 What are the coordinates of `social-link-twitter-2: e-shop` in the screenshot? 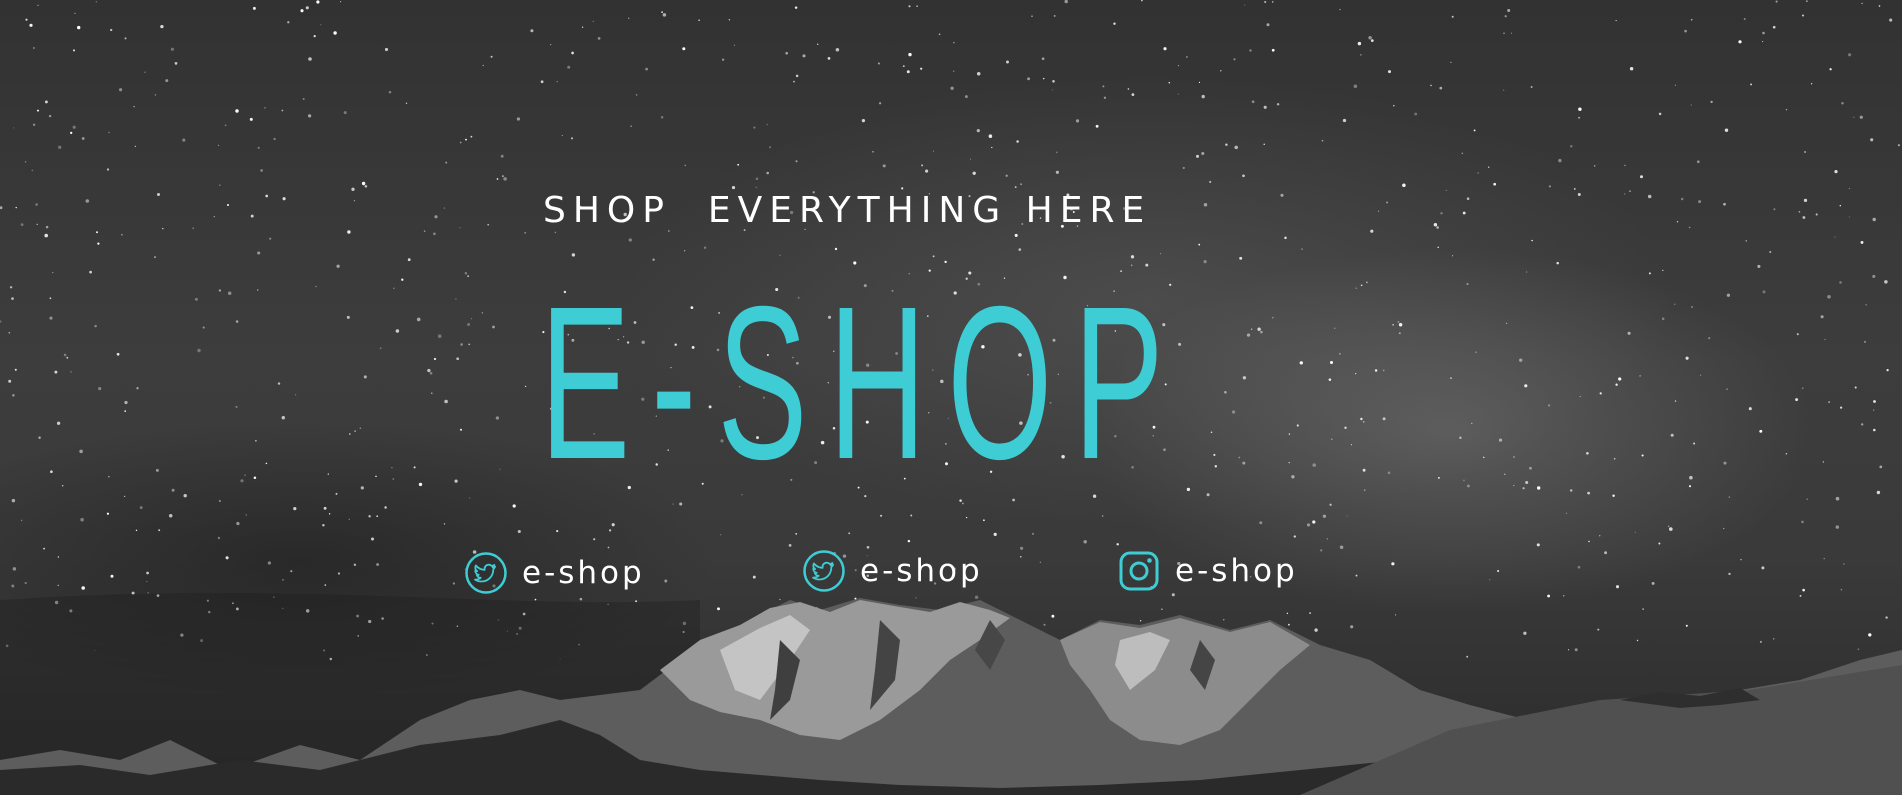 It's located at (892, 571).